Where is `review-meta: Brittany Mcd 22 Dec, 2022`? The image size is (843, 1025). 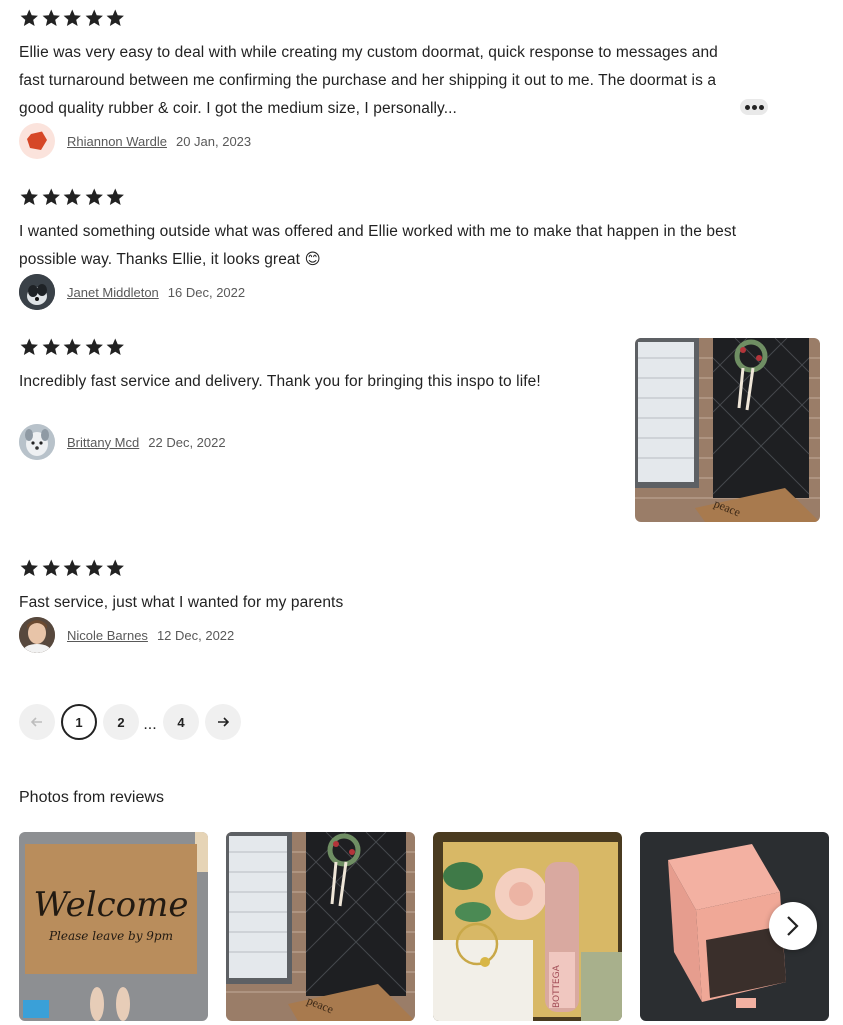 review-meta: Brittany Mcd 22 Dec, 2022 is located at coordinates (122, 442).